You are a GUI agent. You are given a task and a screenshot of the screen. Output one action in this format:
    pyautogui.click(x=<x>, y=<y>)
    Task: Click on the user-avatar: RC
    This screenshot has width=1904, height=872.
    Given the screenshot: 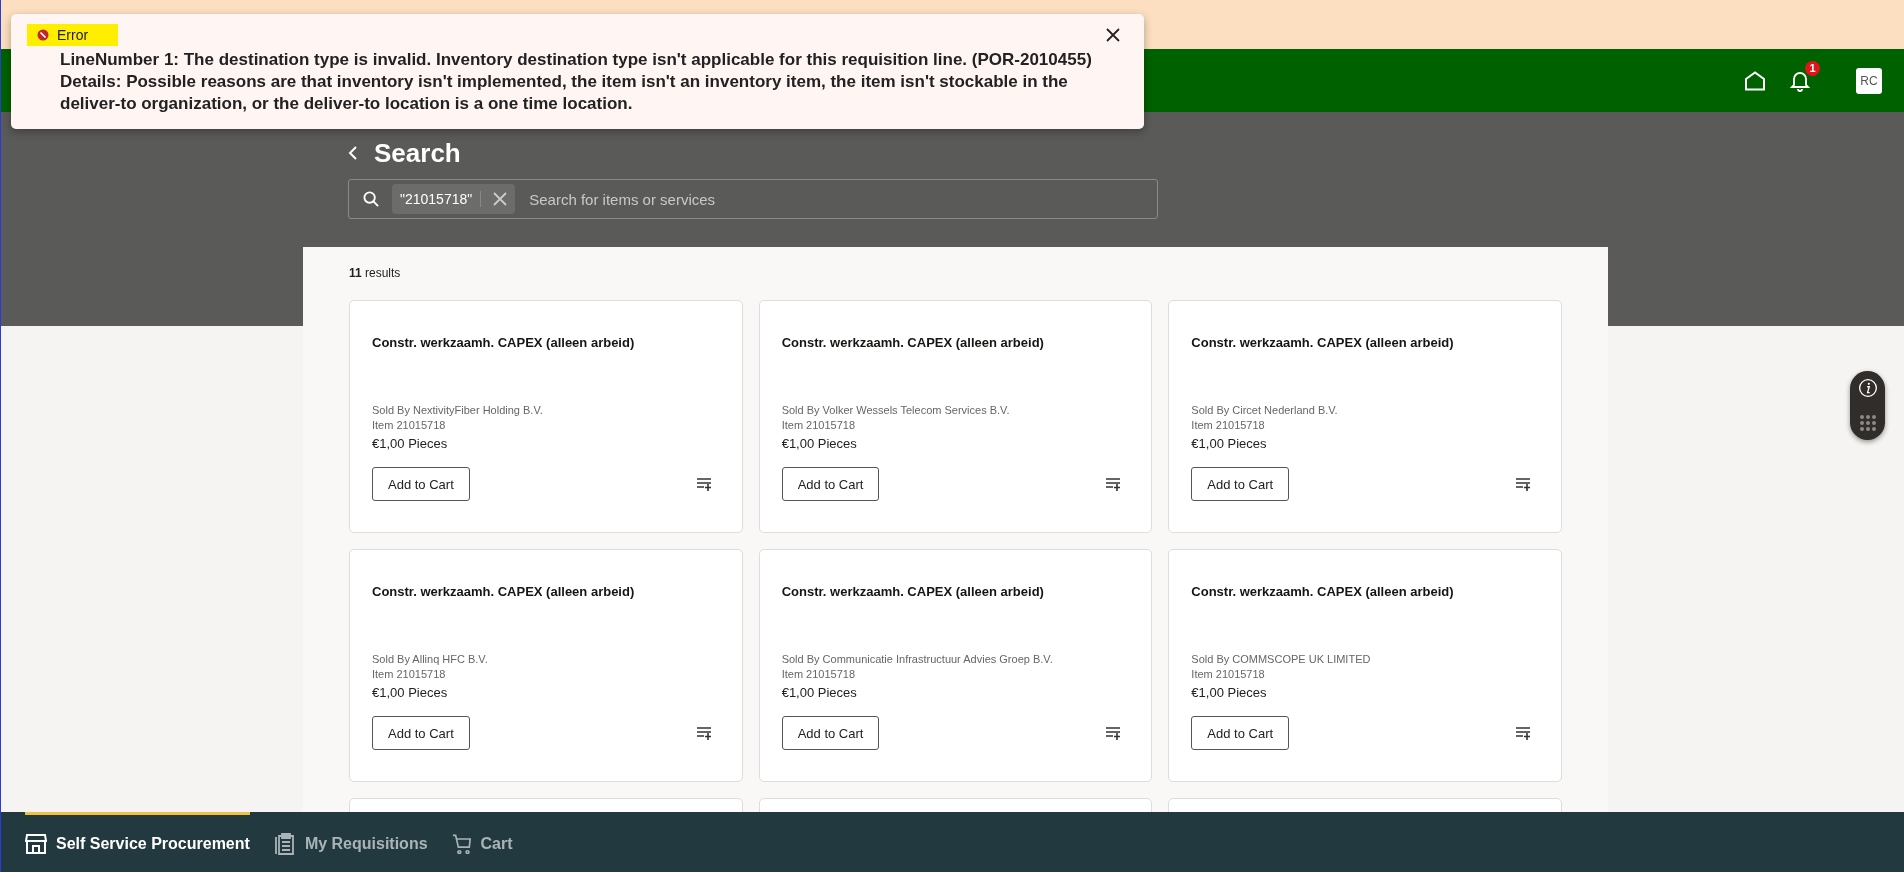 What is the action you would take?
    pyautogui.click(x=1869, y=80)
    